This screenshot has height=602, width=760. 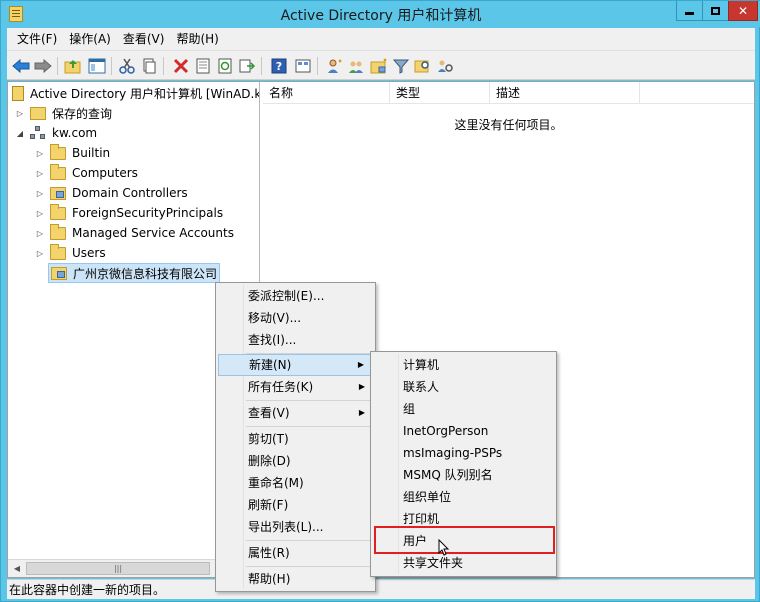 What do you see at coordinates (225, 66) in the screenshot?
I see `refresh-icon` at bounding box center [225, 66].